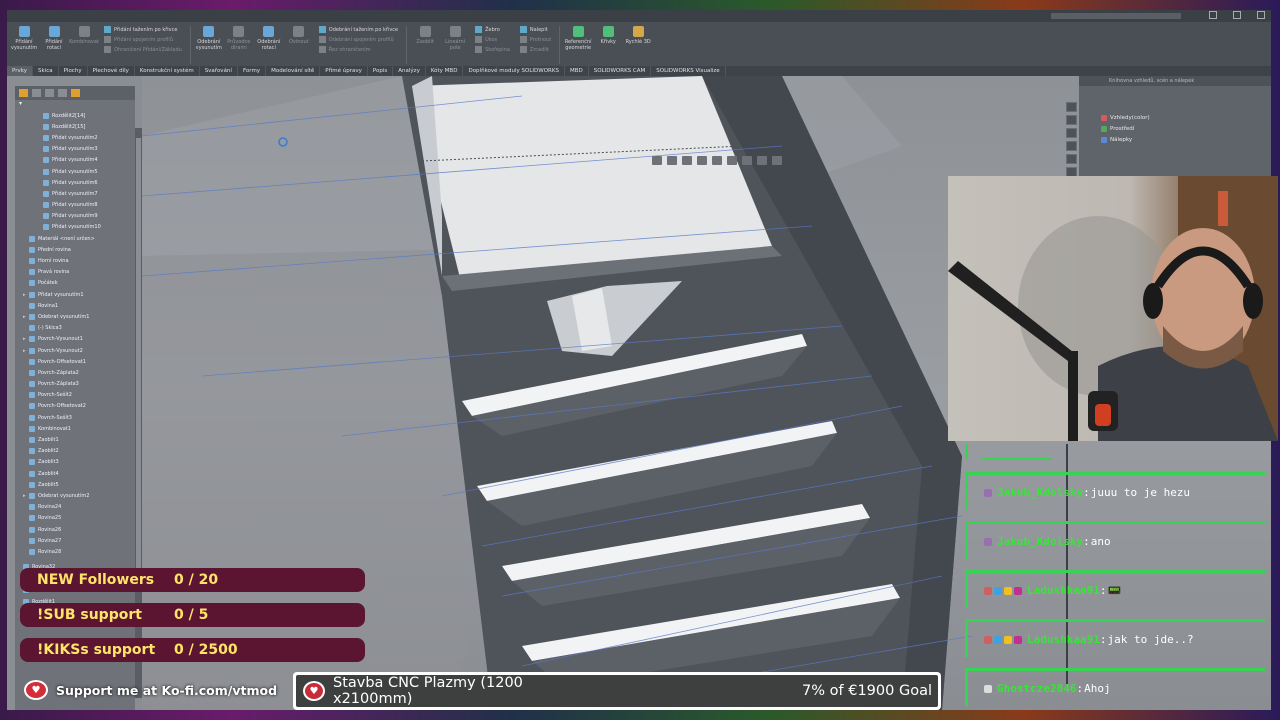  I want to click on property-manager-icon, so click(36, 93).